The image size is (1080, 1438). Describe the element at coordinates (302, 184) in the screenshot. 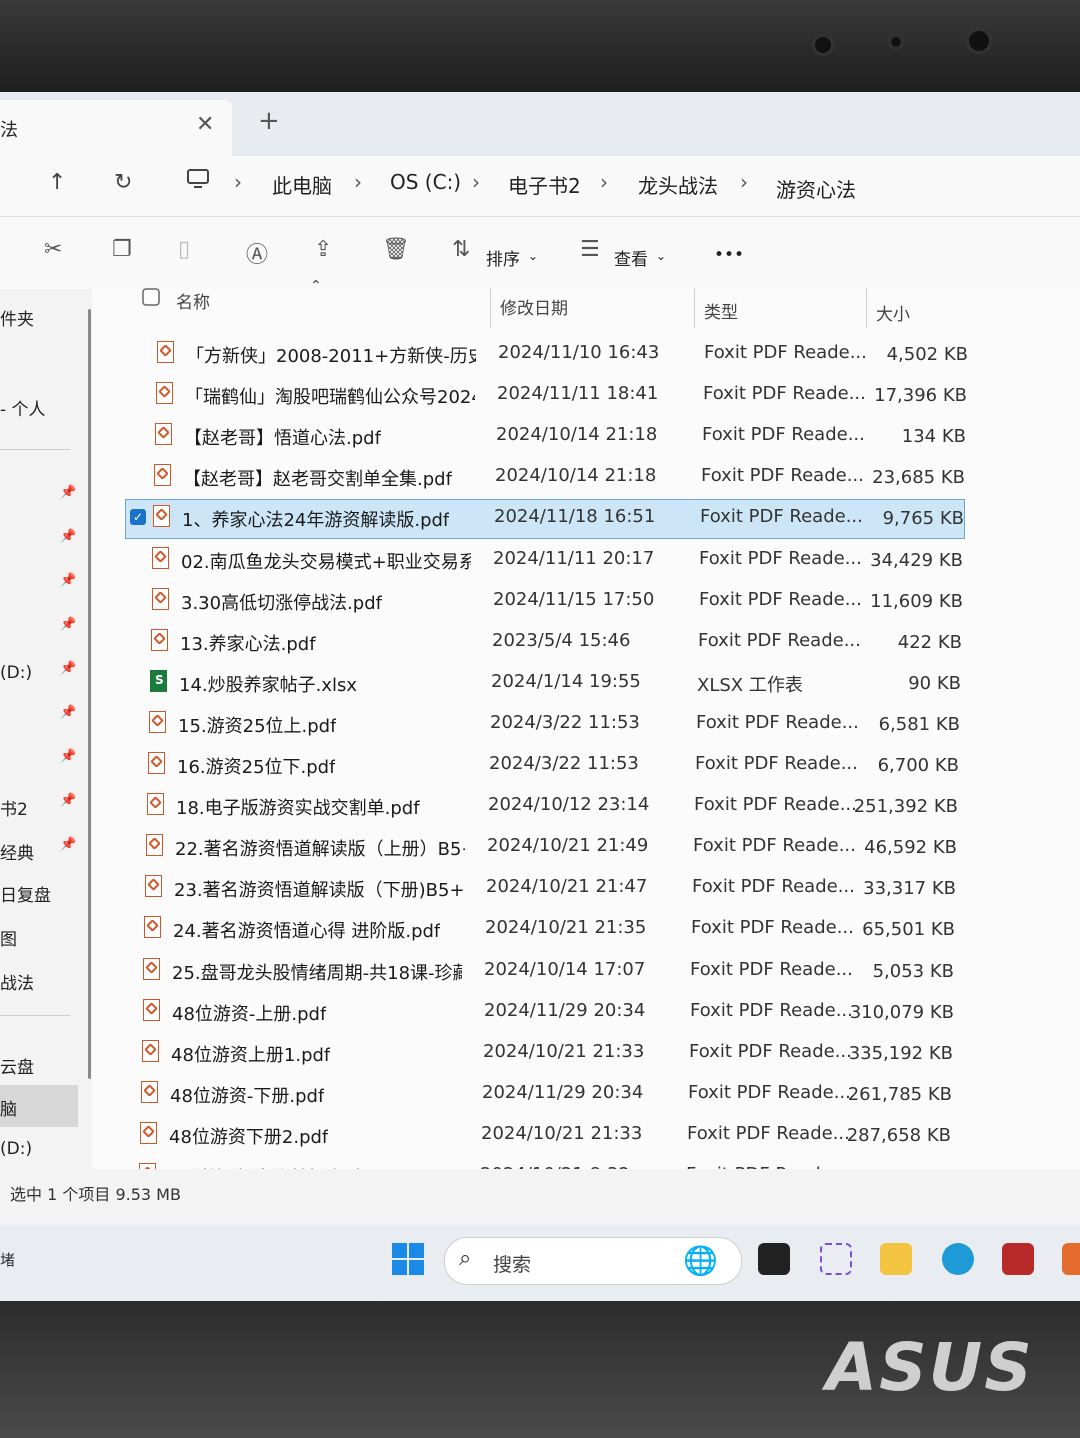

I see `breadcrumb-this-pc: 此电脑` at that location.